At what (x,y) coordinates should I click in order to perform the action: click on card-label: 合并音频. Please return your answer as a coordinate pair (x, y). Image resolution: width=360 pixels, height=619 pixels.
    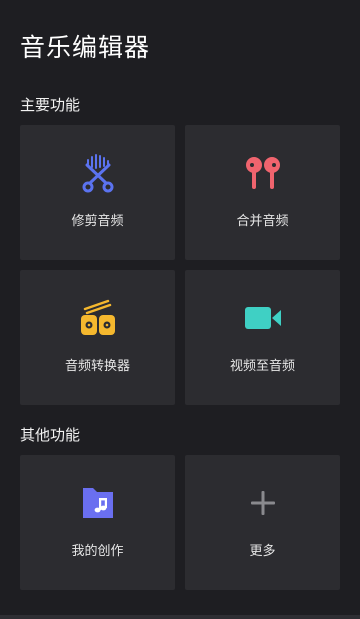
    Looking at the image, I should click on (262, 221).